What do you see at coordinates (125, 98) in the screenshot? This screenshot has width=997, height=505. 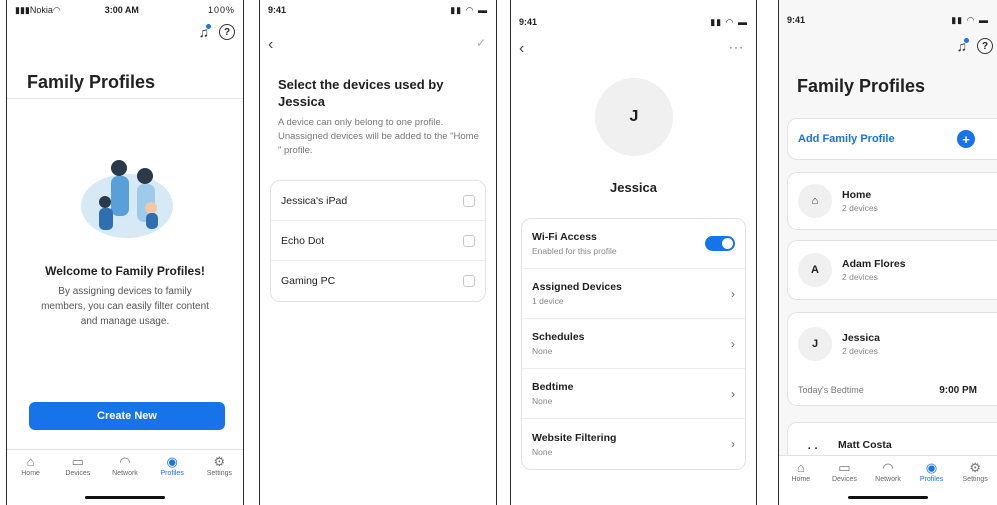 I see `divider` at bounding box center [125, 98].